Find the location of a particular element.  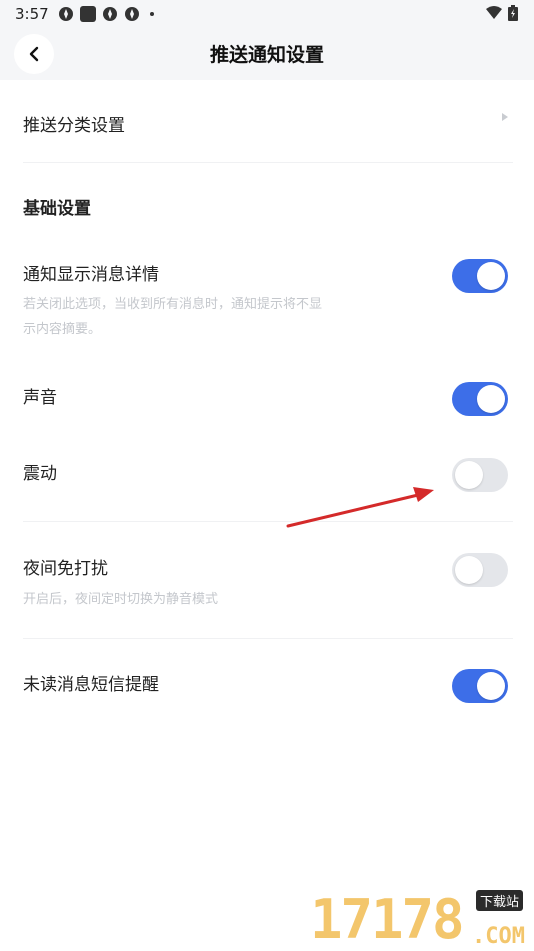

square-notification-icon is located at coordinates (88, 14).